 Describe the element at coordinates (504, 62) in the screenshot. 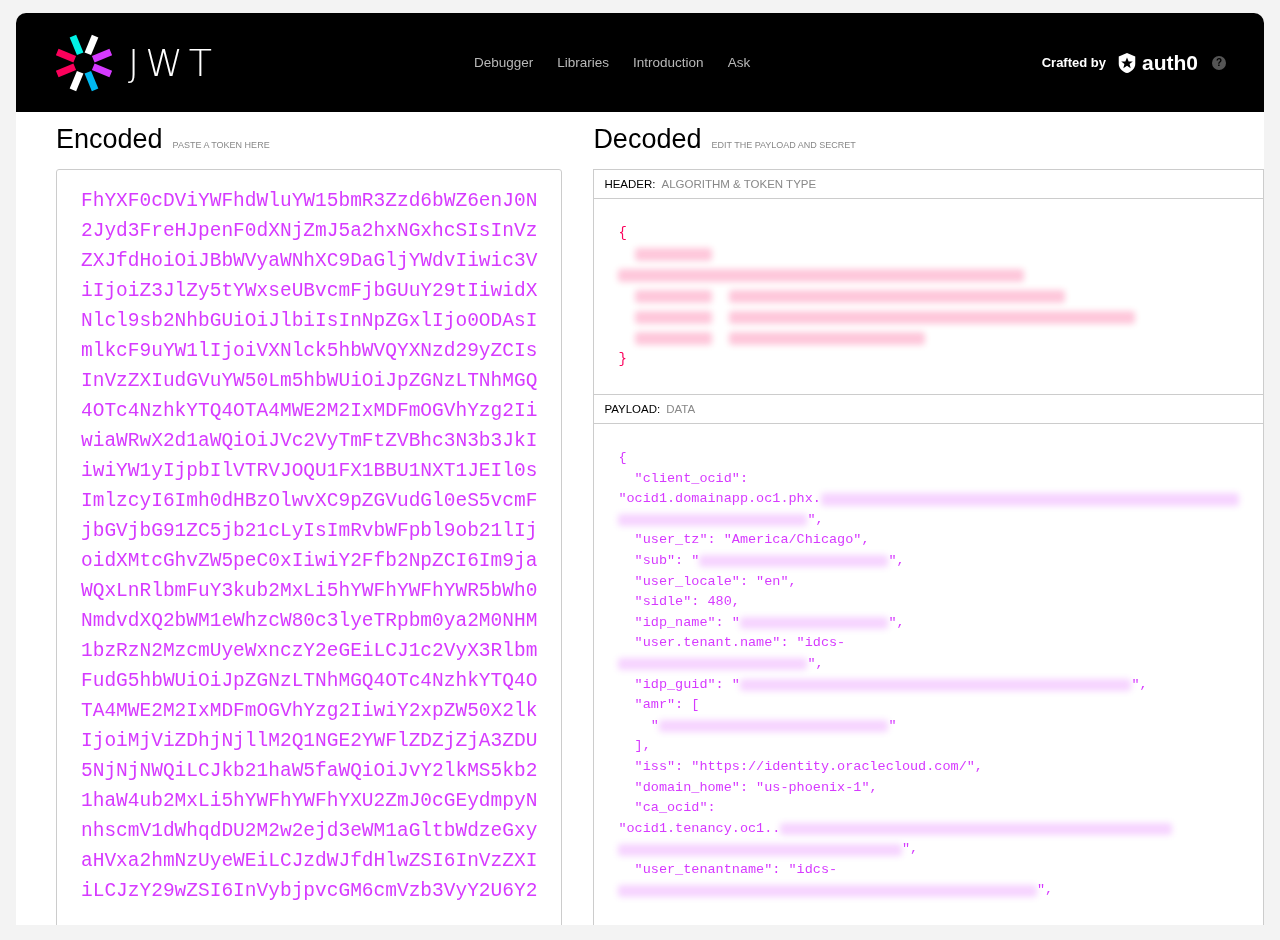

I see `nav-link: Debugger` at that location.